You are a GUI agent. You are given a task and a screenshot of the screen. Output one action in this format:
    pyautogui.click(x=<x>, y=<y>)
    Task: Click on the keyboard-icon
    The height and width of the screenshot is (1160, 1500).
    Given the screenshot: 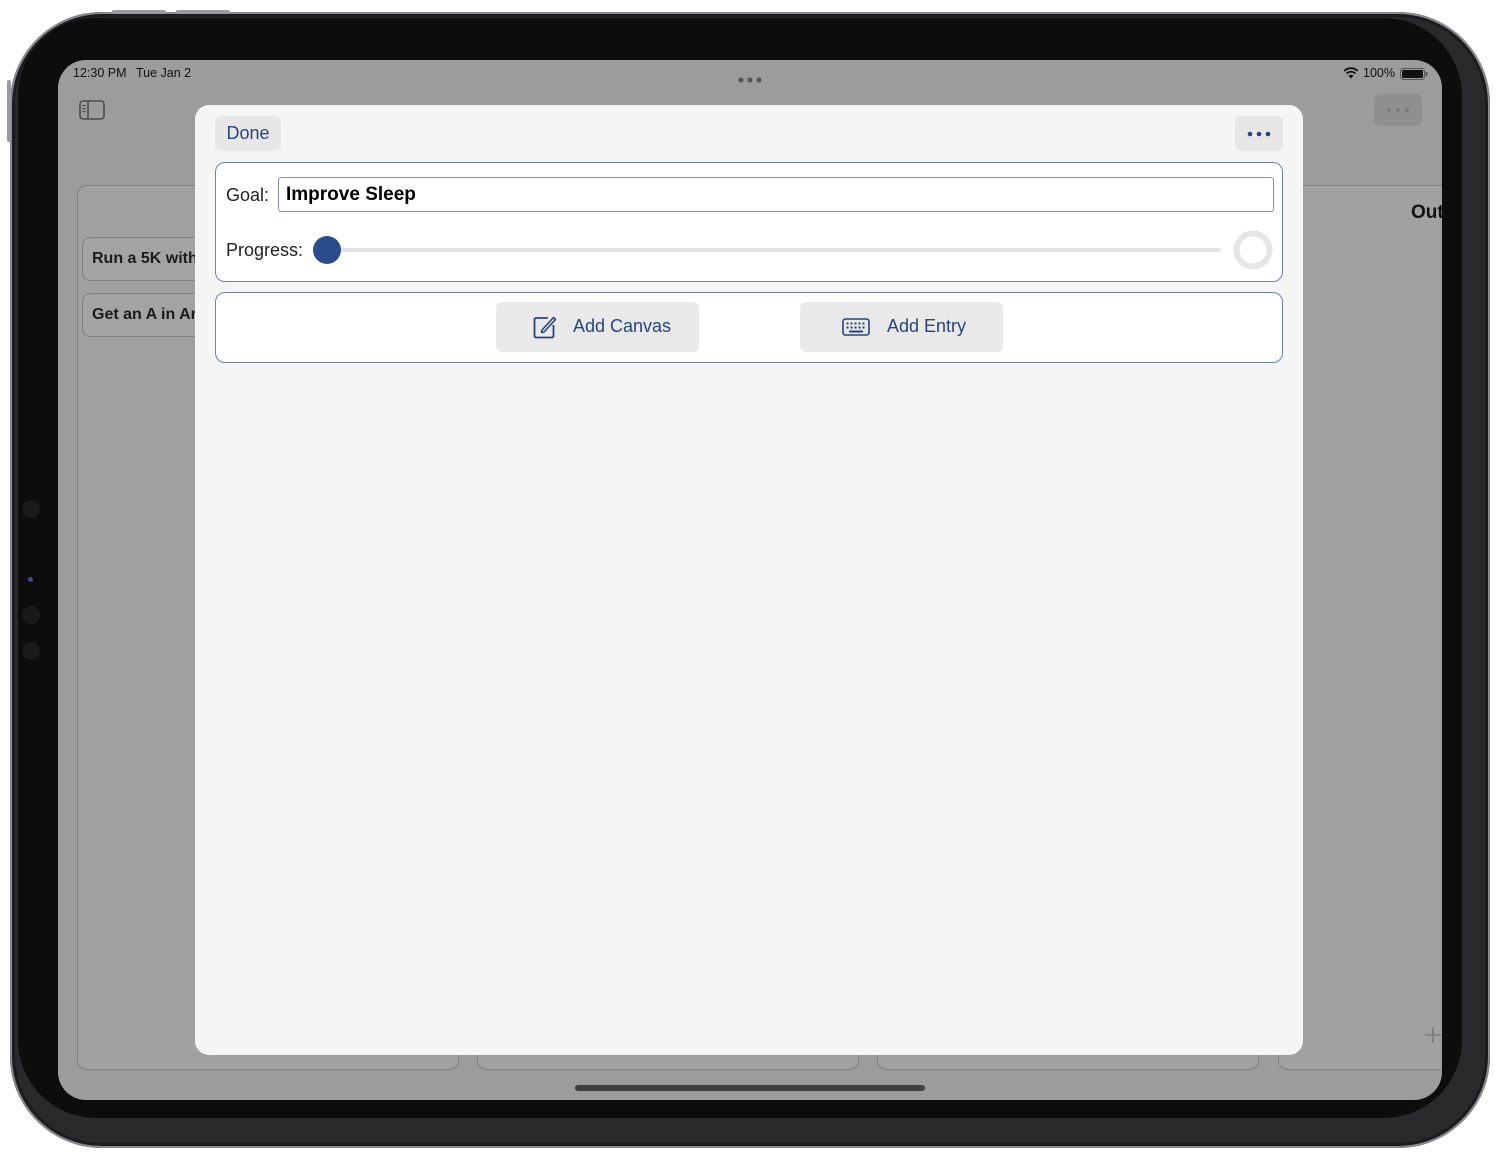 What is the action you would take?
    pyautogui.click(x=856, y=327)
    